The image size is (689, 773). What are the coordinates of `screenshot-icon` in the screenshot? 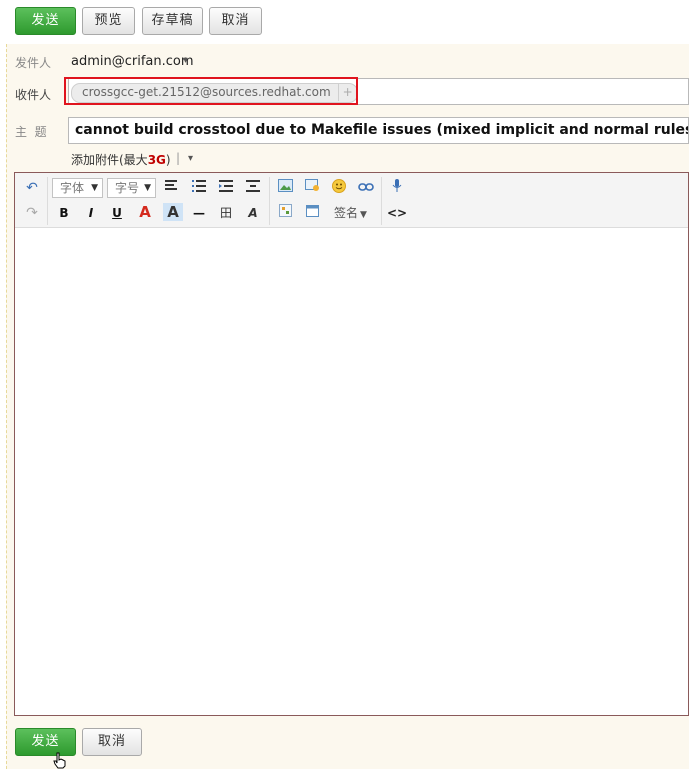 It's located at (312, 188).